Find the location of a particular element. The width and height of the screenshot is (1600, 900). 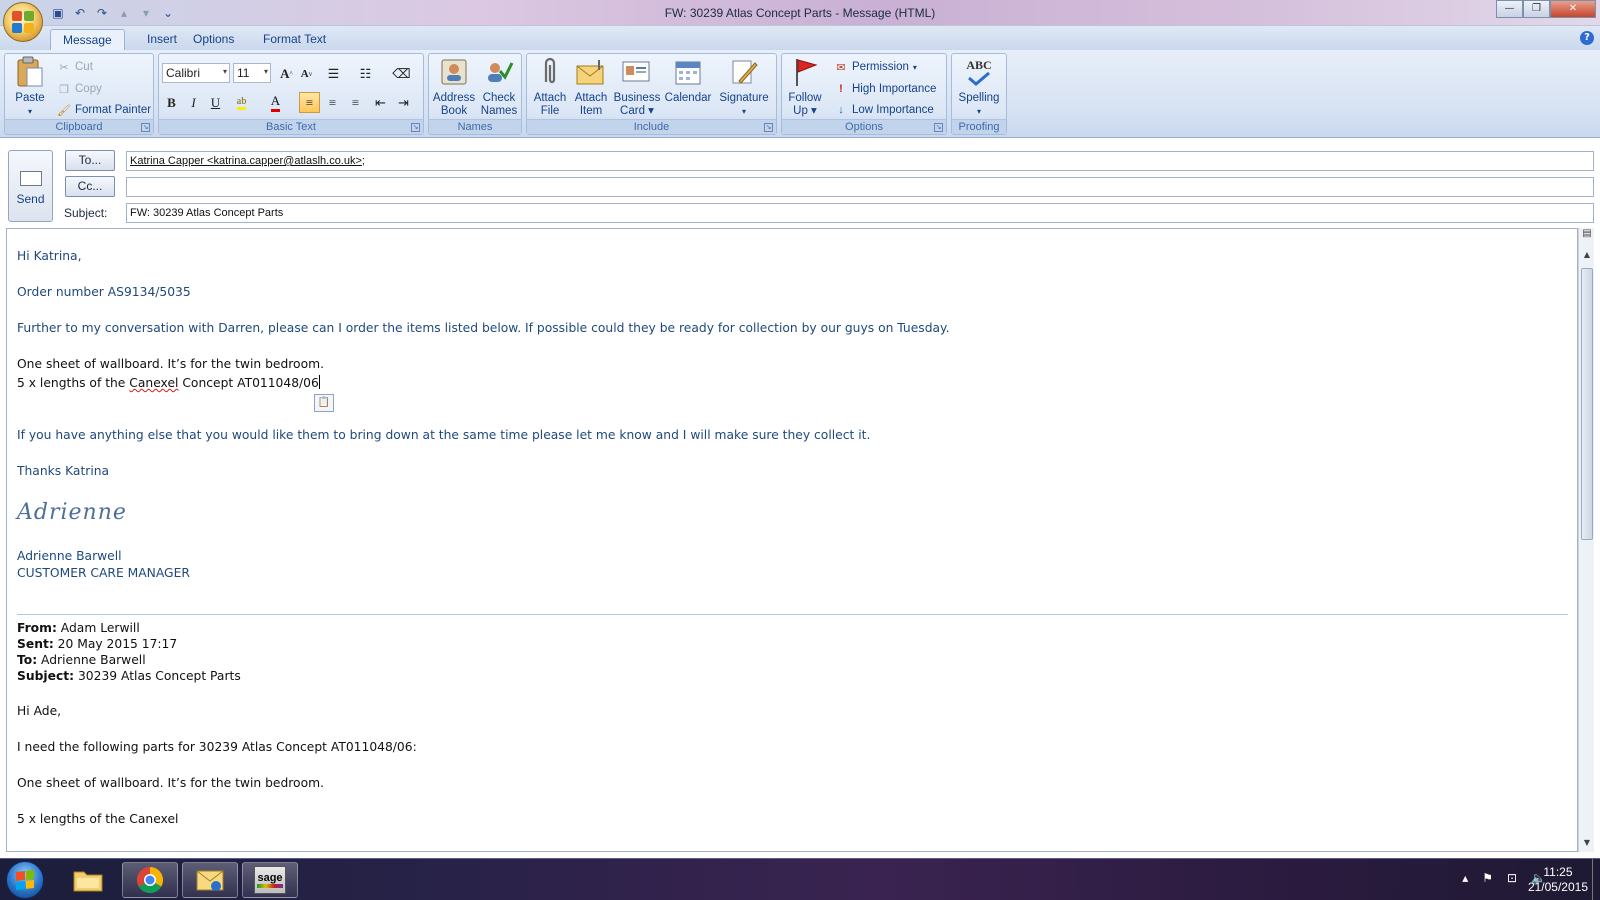

low-importance-button: ↓ Low Importance is located at coordinates (884, 110).